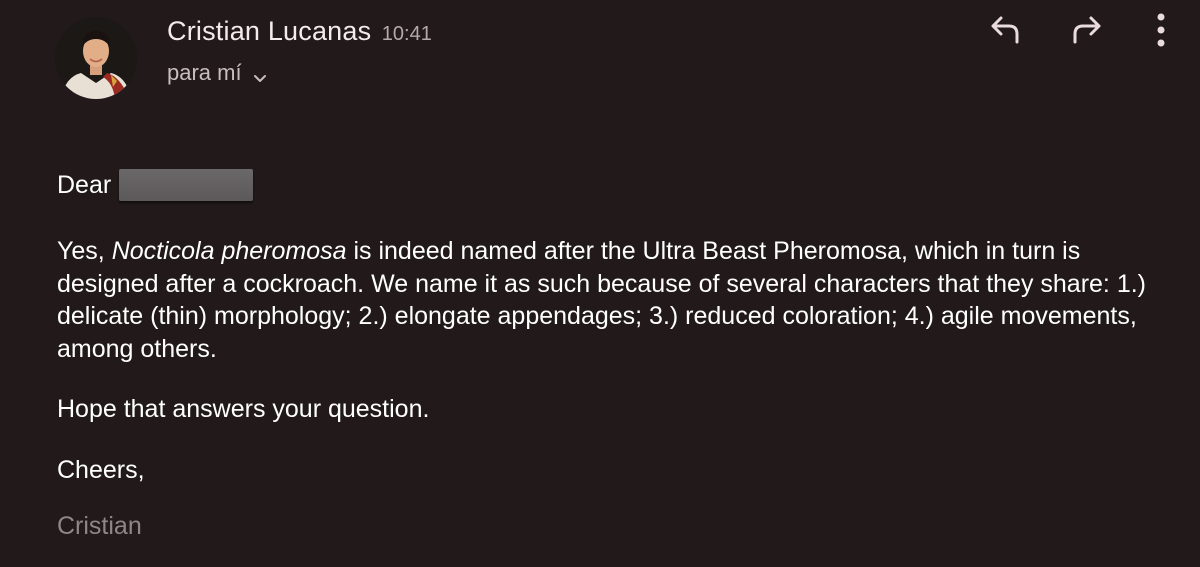 The height and width of the screenshot is (567, 1200). Describe the element at coordinates (406, 34) in the screenshot. I see `message-time: 10:41` at that location.